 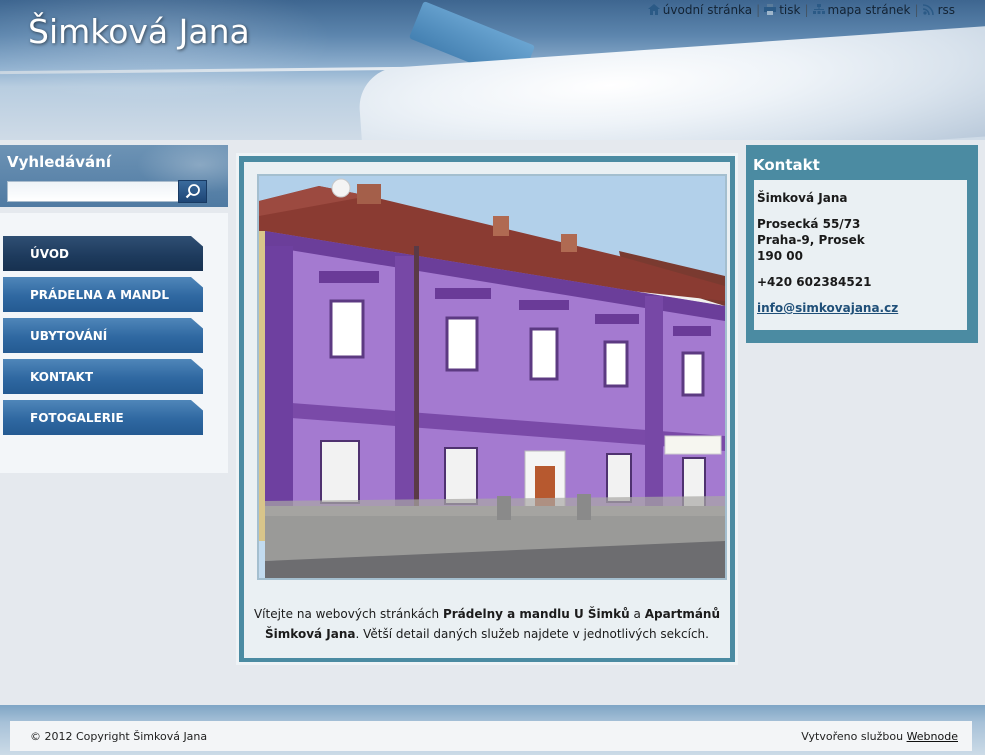 I want to click on home-link: úvodní stránka, so click(x=707, y=10).